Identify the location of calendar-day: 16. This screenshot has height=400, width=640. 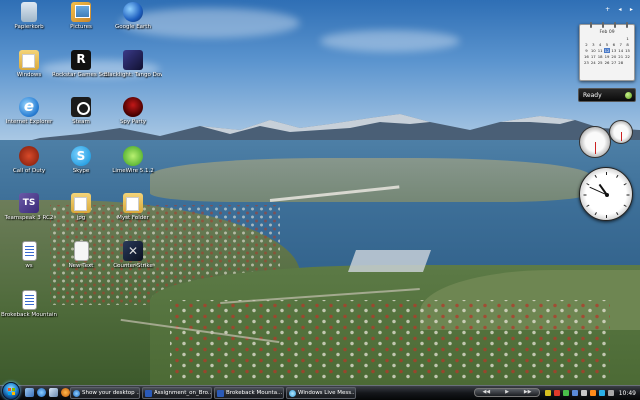
(586, 56).